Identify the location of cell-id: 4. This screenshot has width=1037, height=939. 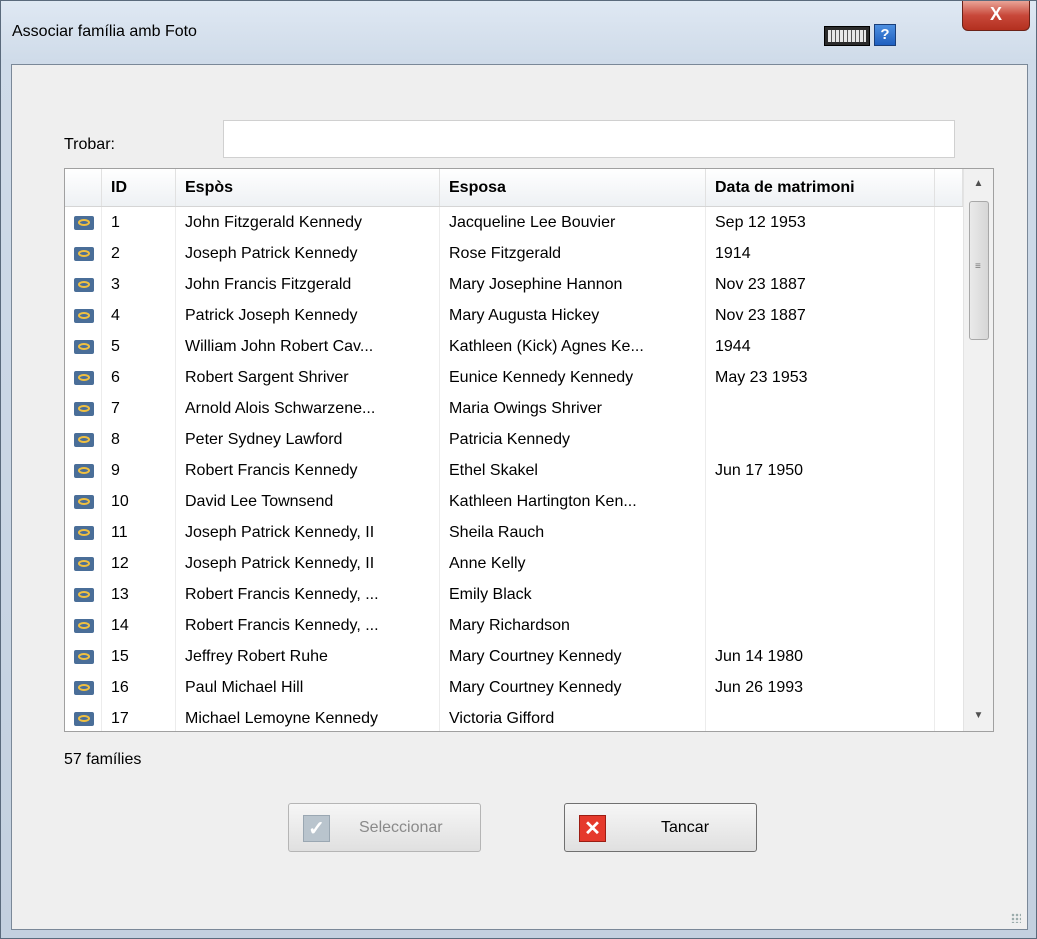
(139, 315).